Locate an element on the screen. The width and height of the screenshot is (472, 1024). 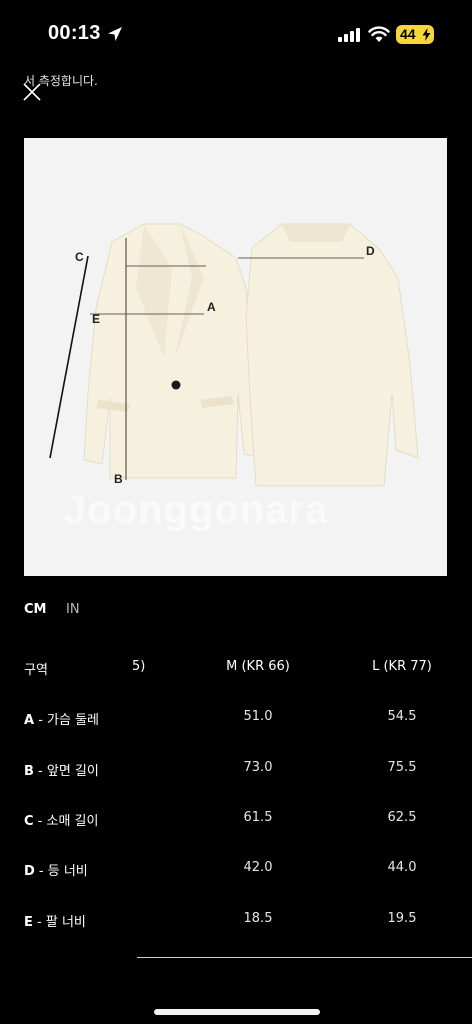
table-row: E - 팔 너비 18.5 19.5 is located at coordinates (236, 931).